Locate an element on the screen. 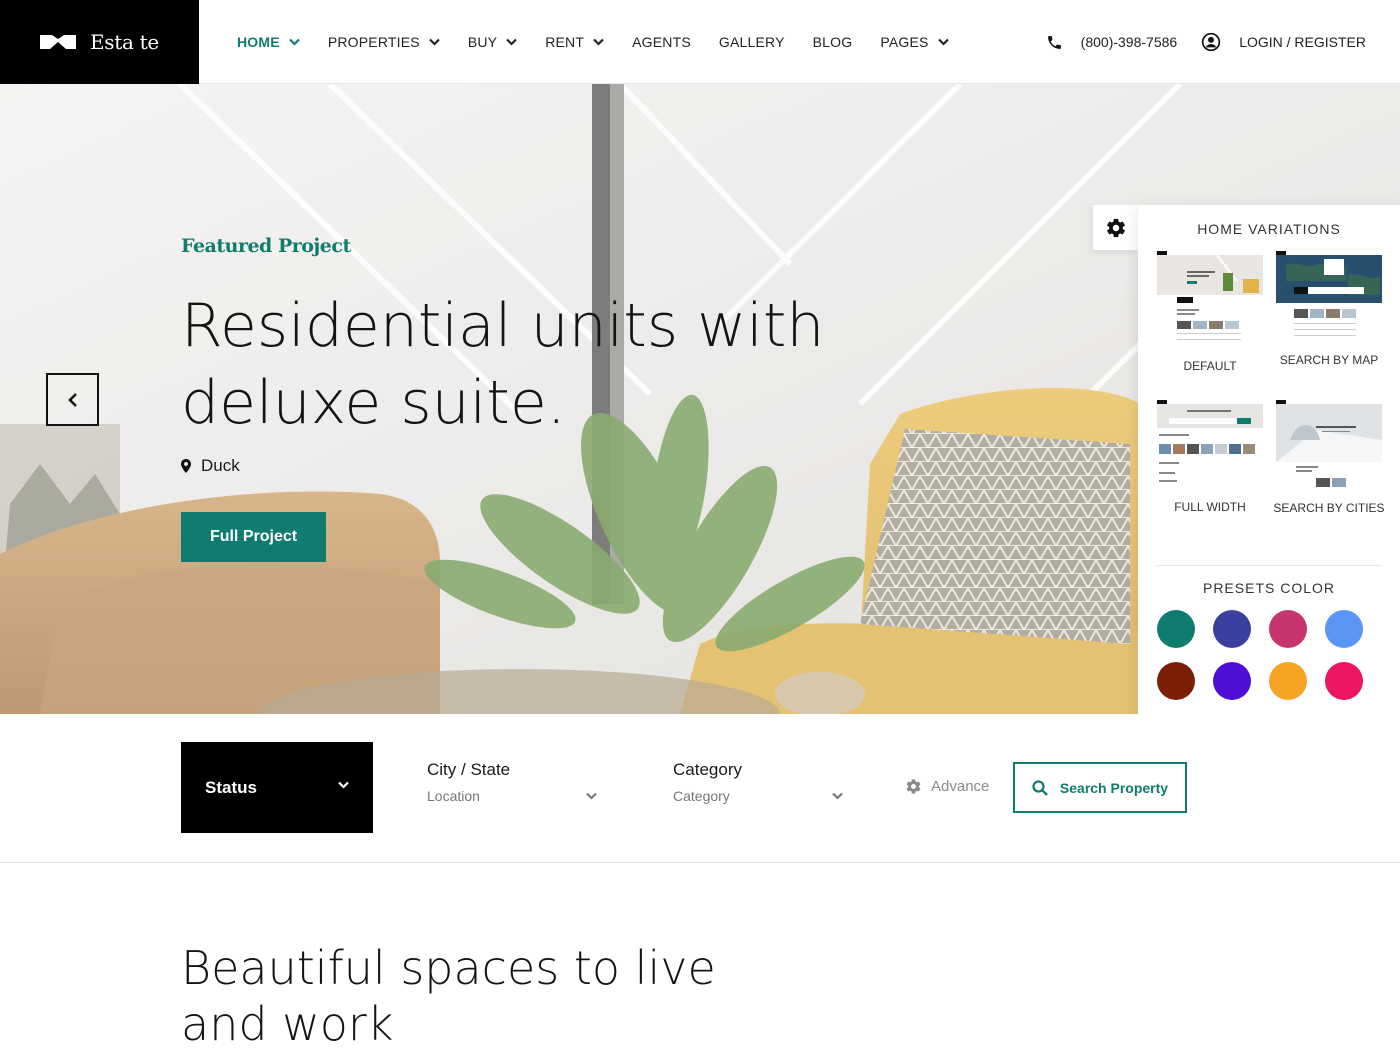 The image size is (1400, 1050). search-icon is located at coordinates (1040, 787).